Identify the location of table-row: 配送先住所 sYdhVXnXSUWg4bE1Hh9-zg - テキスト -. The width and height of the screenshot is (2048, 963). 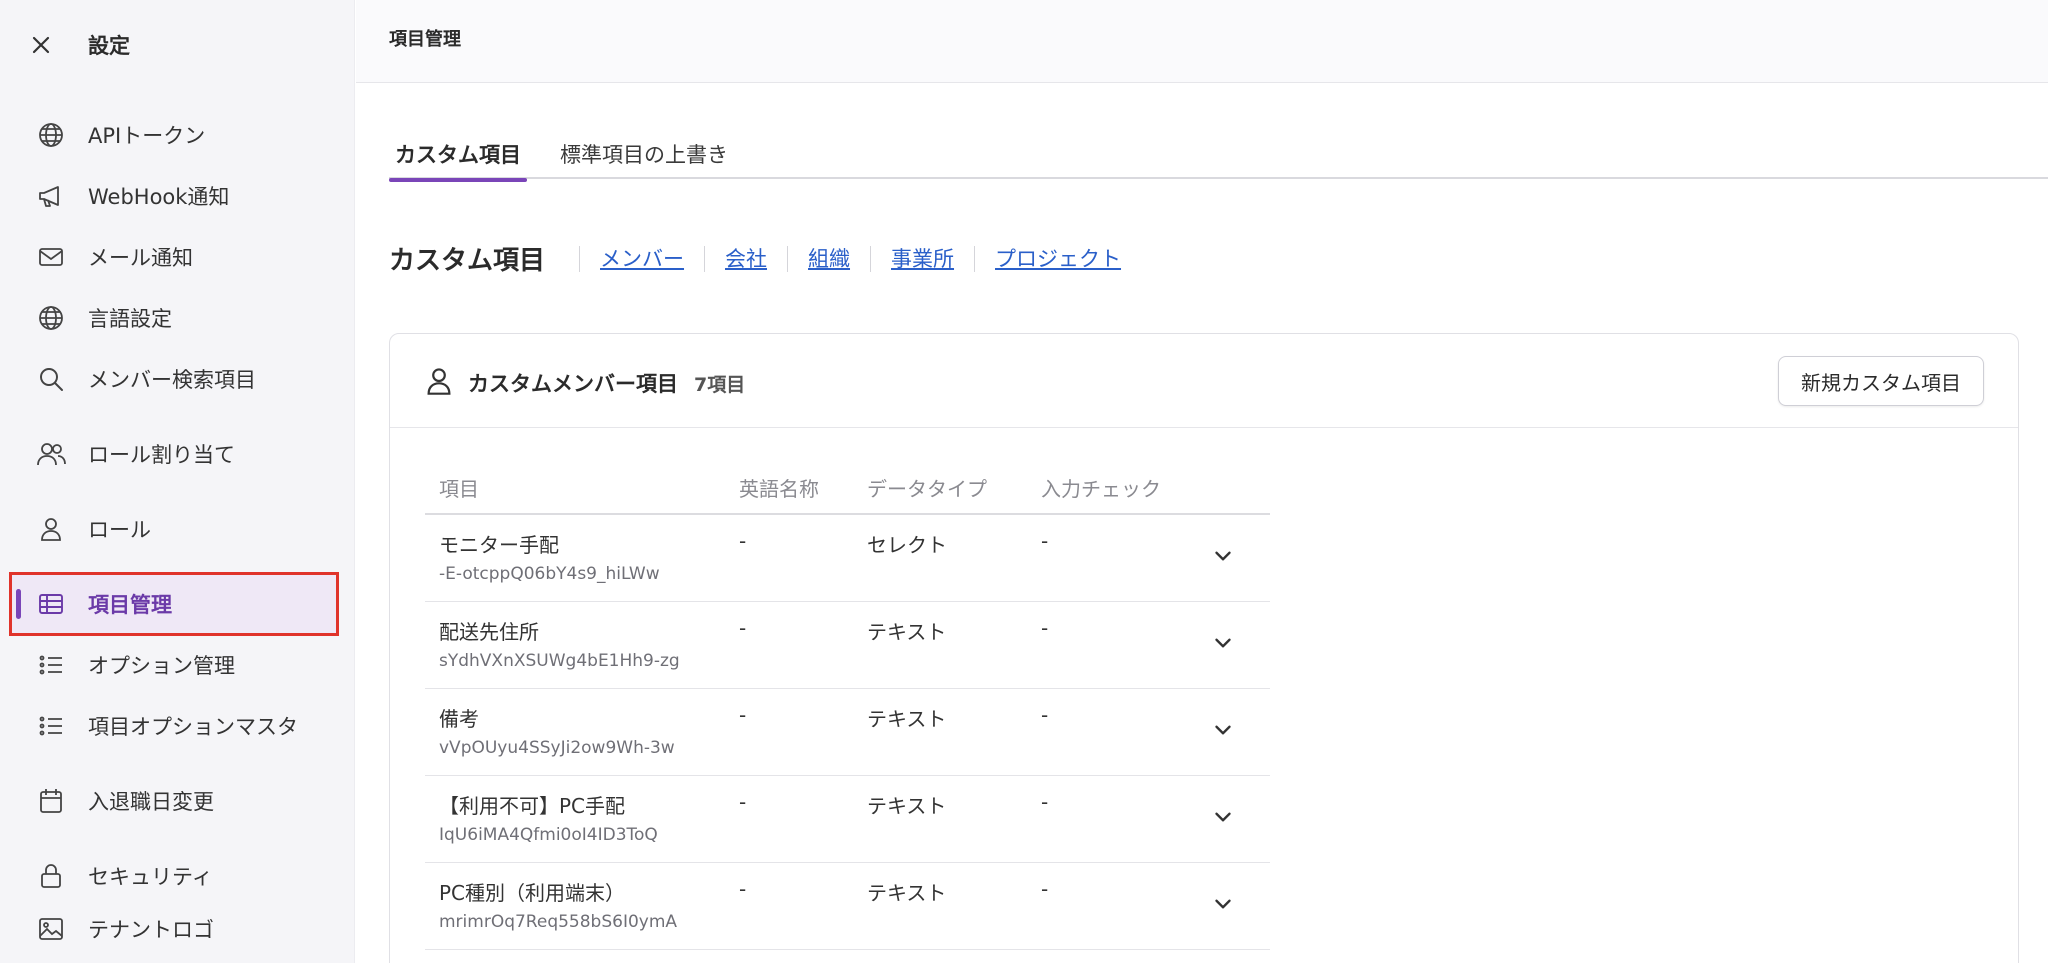
(847, 645).